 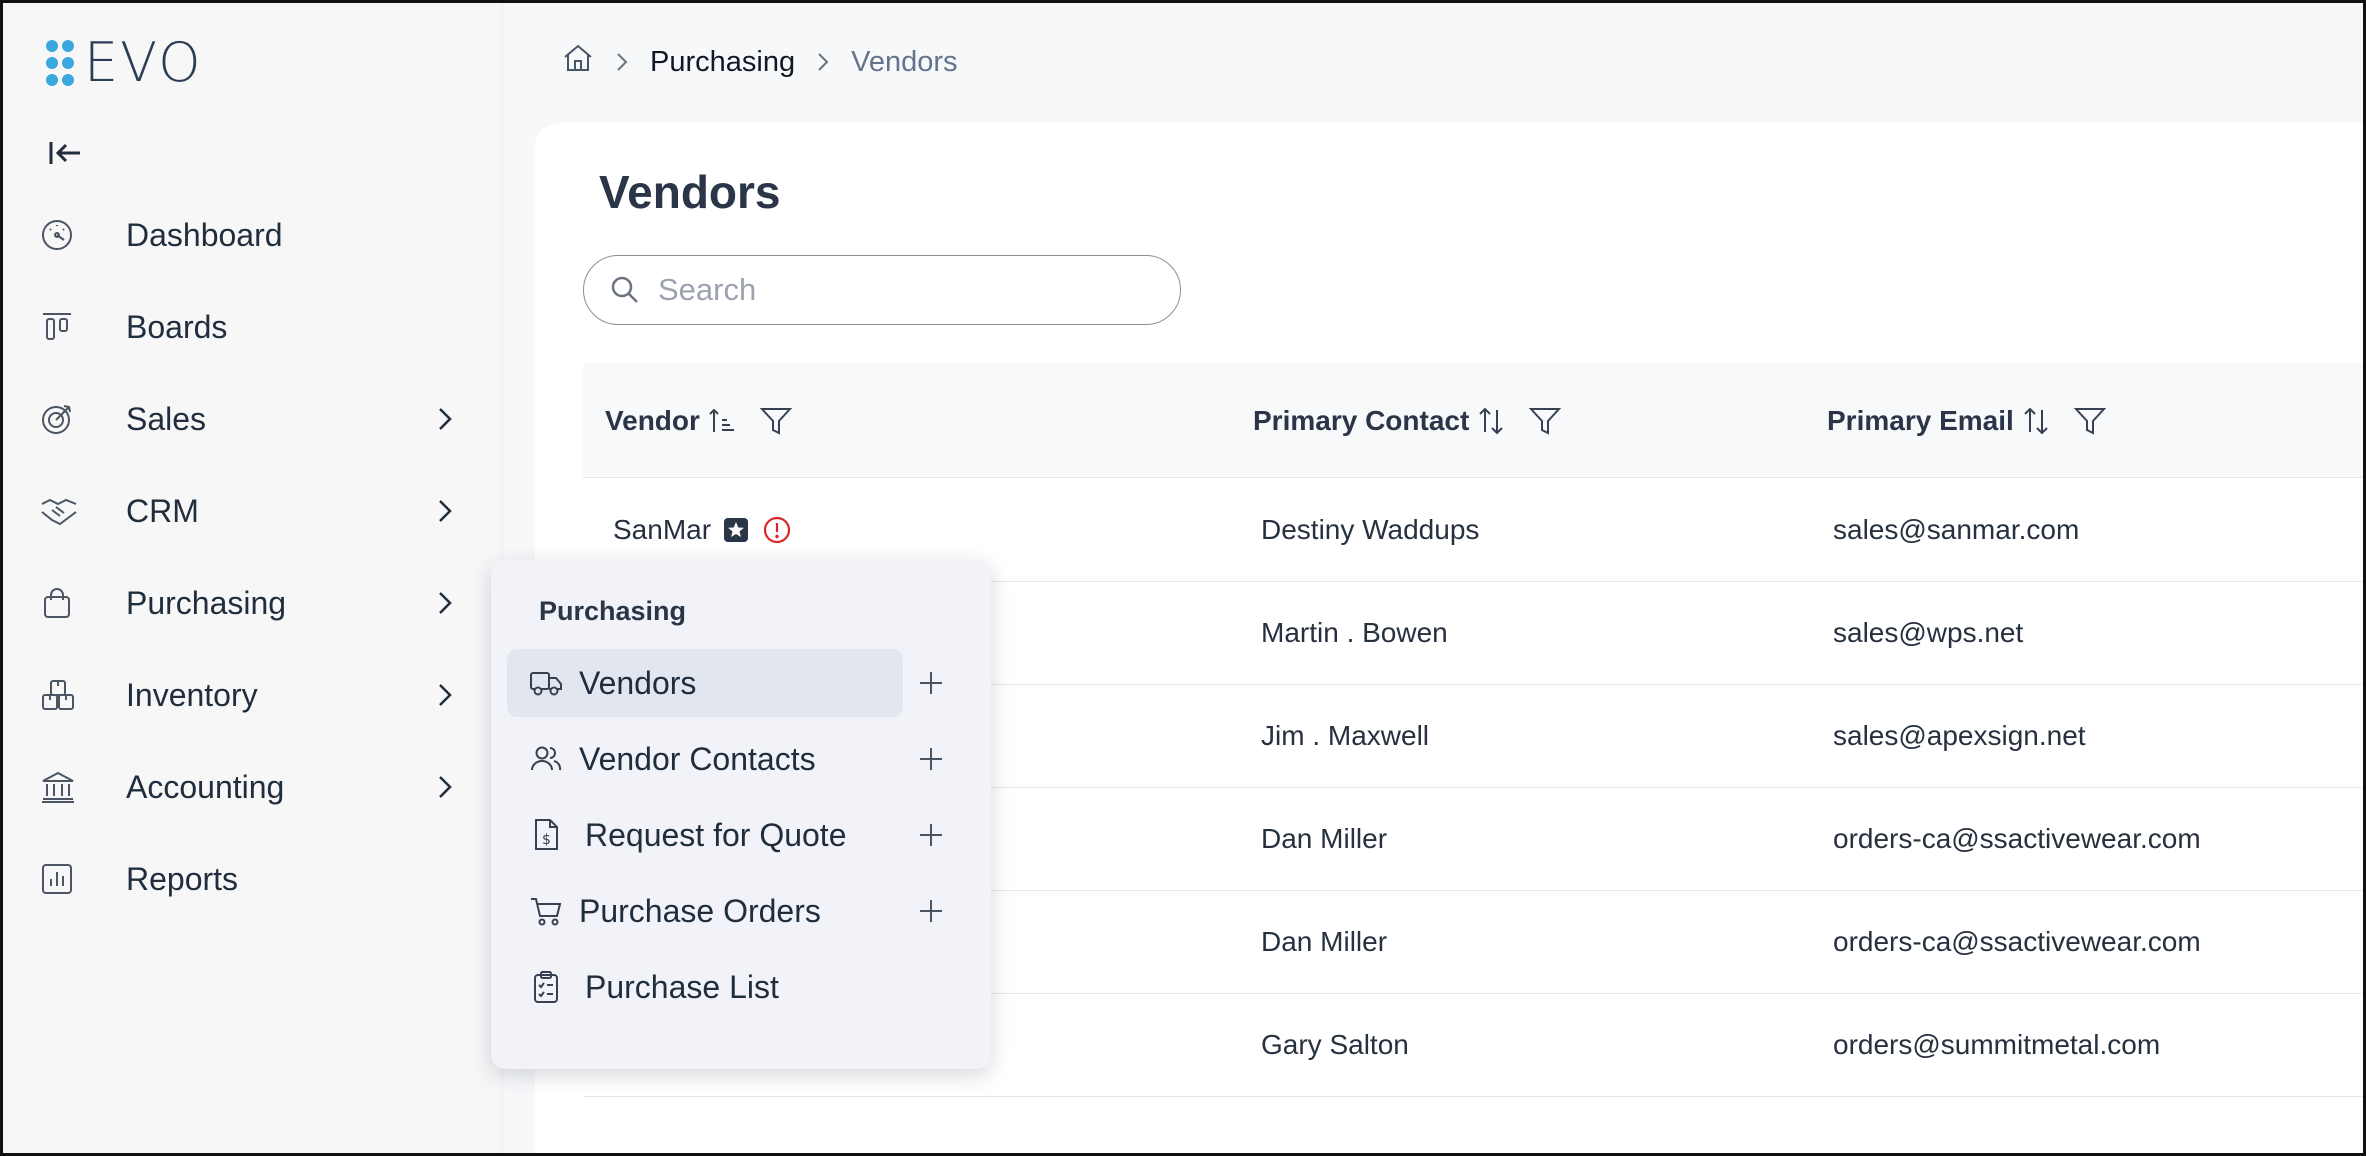 What do you see at coordinates (250, 419) in the screenshot?
I see `sidebar-item-sales: Sales` at bounding box center [250, 419].